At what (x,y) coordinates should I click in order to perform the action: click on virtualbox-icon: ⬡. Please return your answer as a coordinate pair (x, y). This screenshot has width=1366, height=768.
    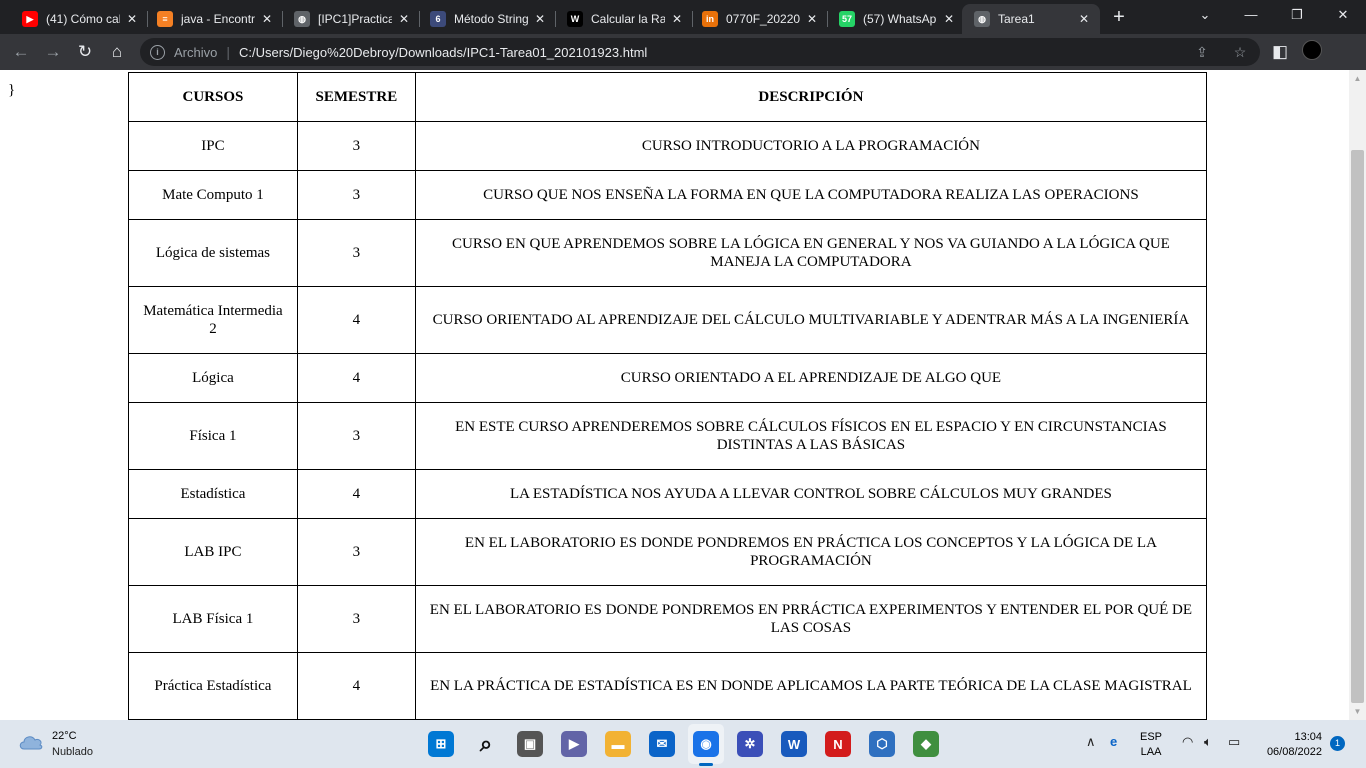
    Looking at the image, I should click on (882, 744).